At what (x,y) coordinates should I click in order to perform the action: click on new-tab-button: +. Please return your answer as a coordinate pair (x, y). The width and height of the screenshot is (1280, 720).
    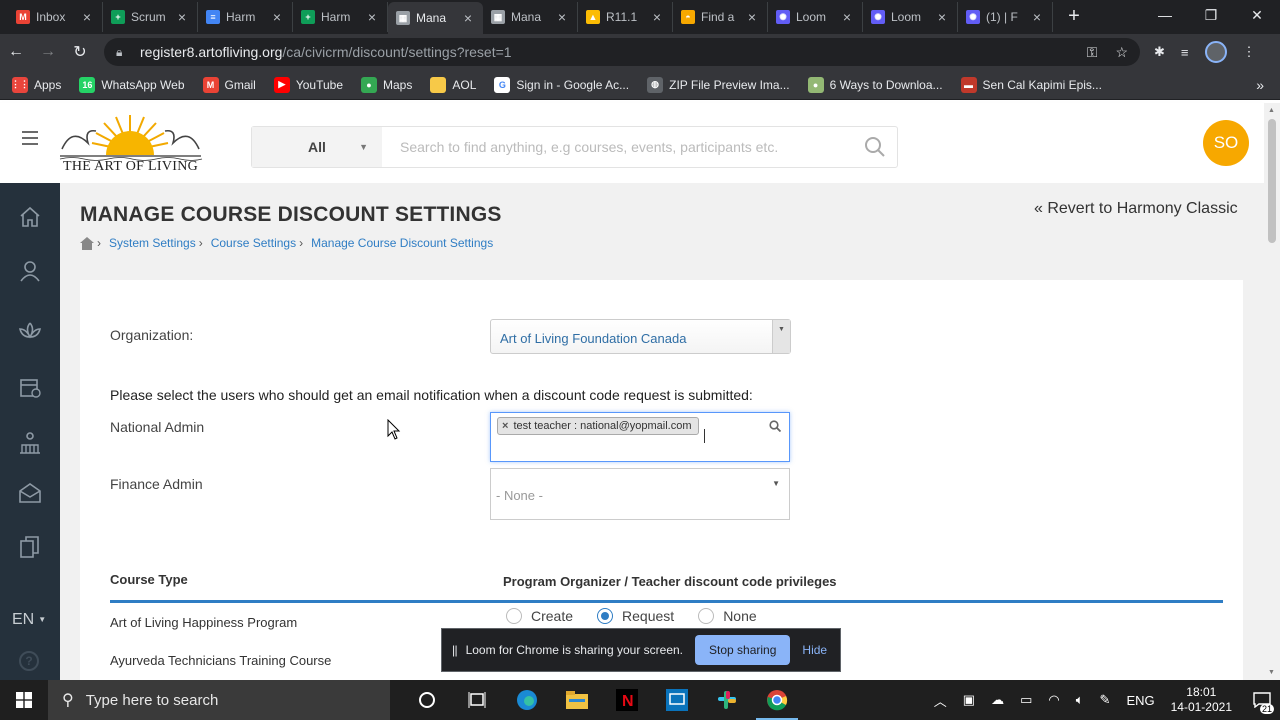
    Looking at the image, I should click on (1074, 16).